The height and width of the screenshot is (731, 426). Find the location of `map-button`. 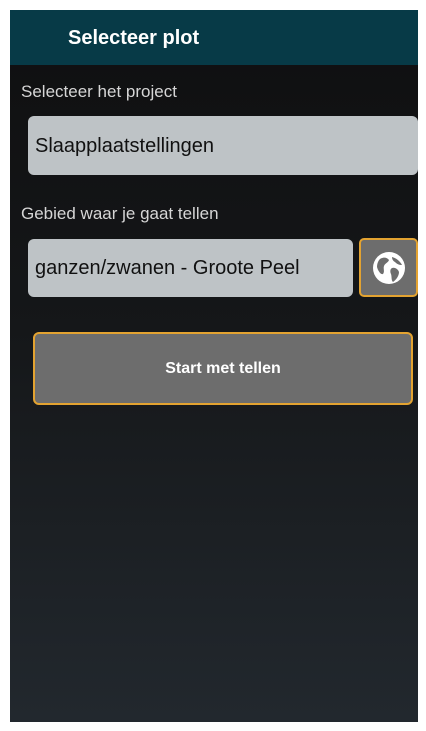

map-button is located at coordinates (388, 267).